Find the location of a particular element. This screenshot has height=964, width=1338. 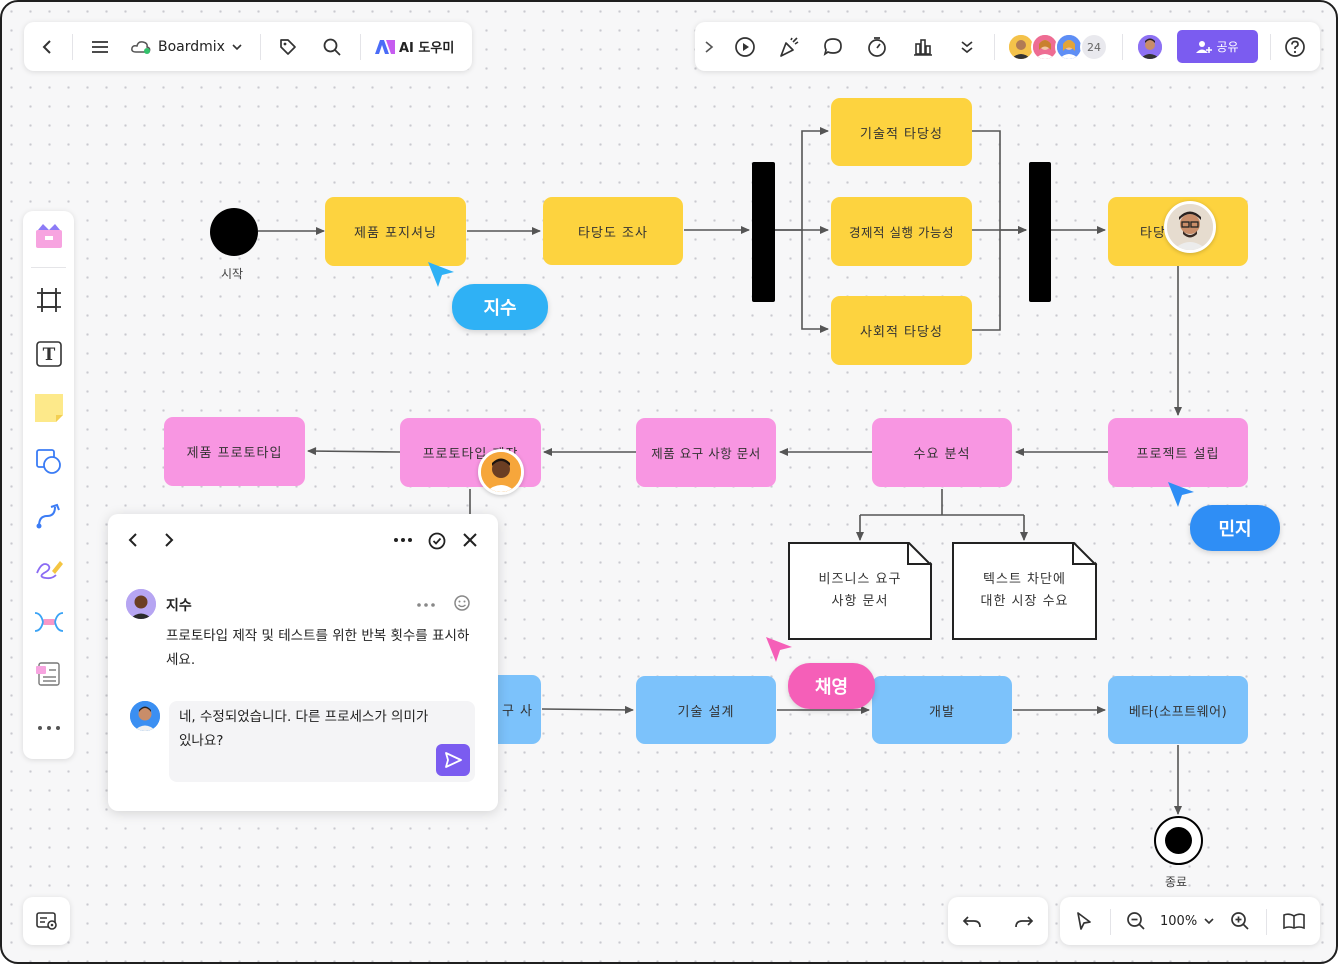

top-left-toolbar: Boardmix AI 도우미 is located at coordinates (248, 46).